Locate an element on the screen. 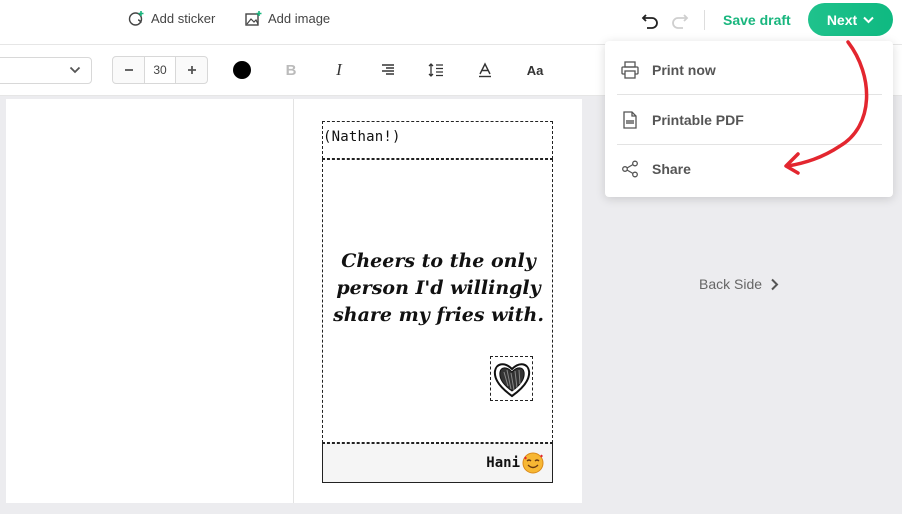 The image size is (902, 514). text-color-icon is located at coordinates (485, 70).